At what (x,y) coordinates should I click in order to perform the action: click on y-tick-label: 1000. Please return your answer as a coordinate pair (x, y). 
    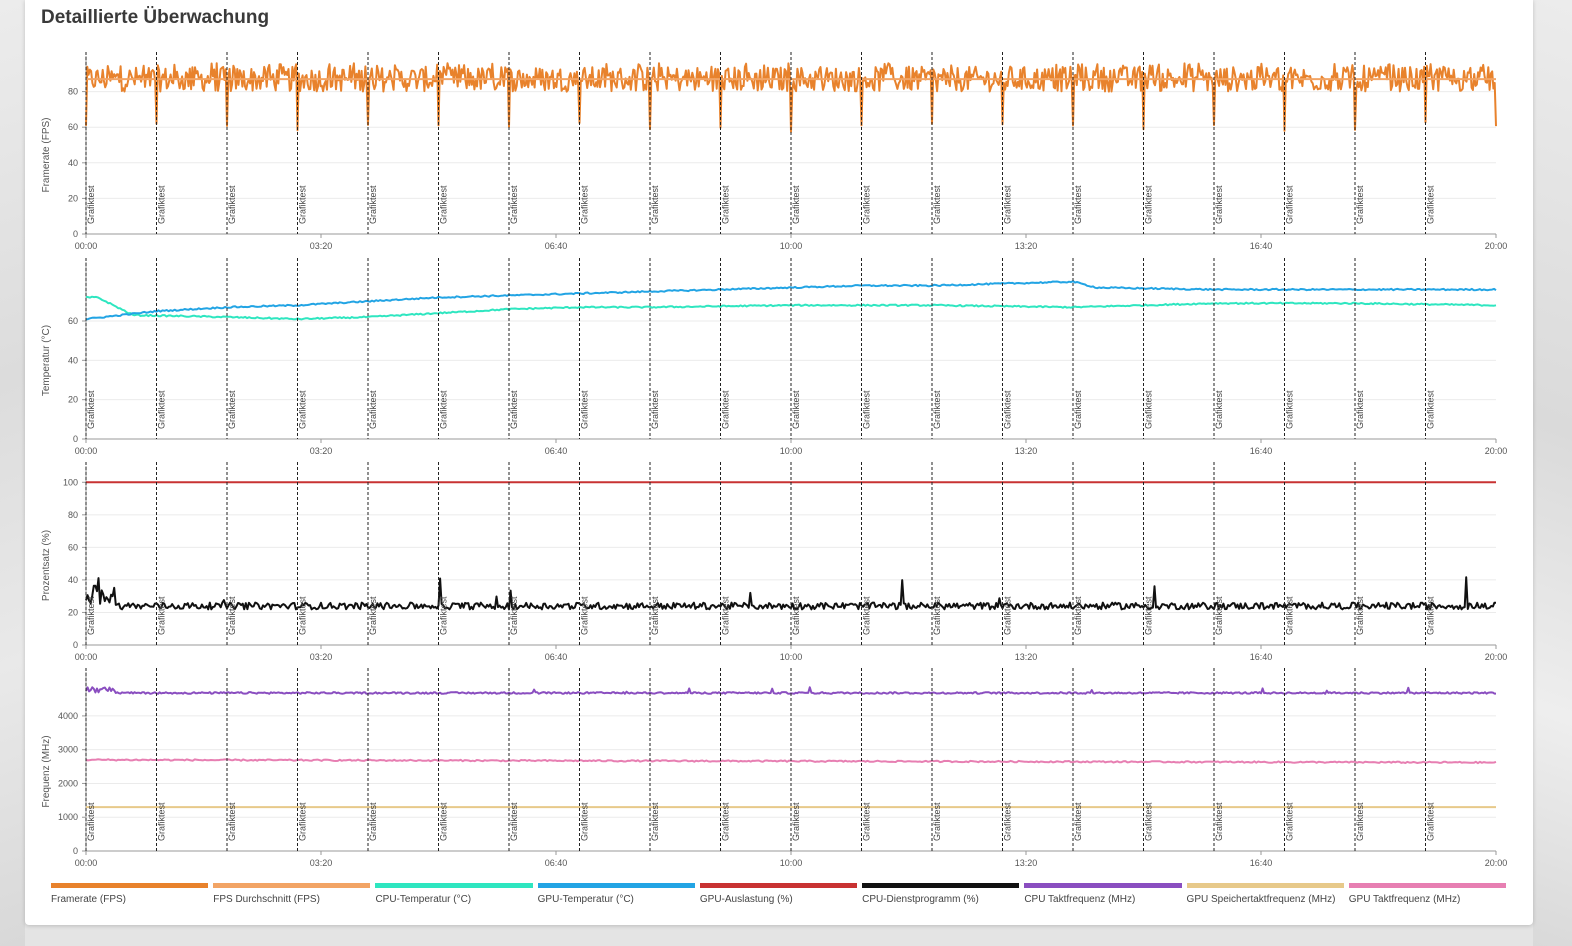
    Looking at the image, I should click on (68, 817).